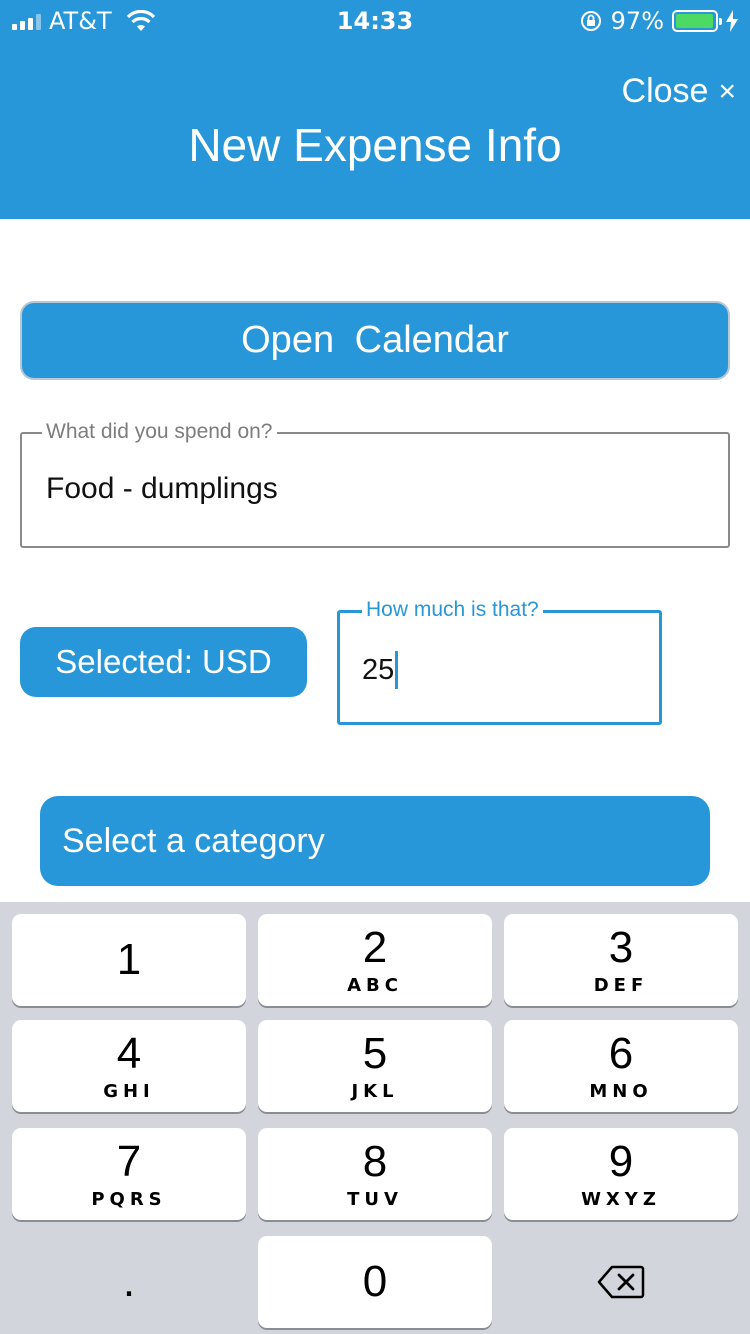 This screenshot has width=750, height=1334. Describe the element at coordinates (621, 1174) in the screenshot. I see `key-9: 9 WXYZ` at that location.